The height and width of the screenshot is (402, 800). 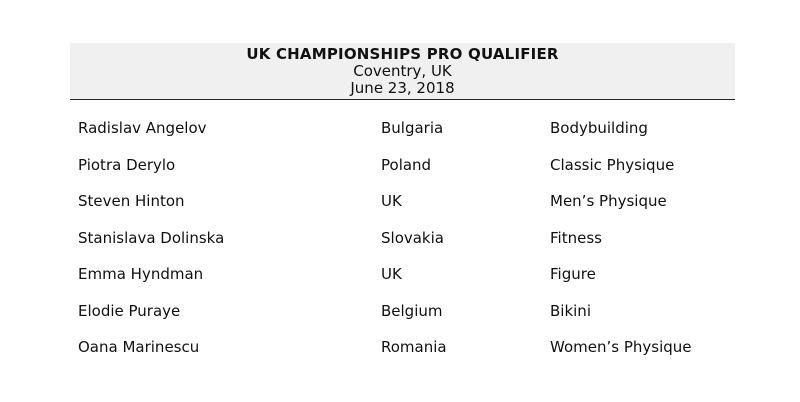 I want to click on athlete-country: Slovakia, so click(x=412, y=237).